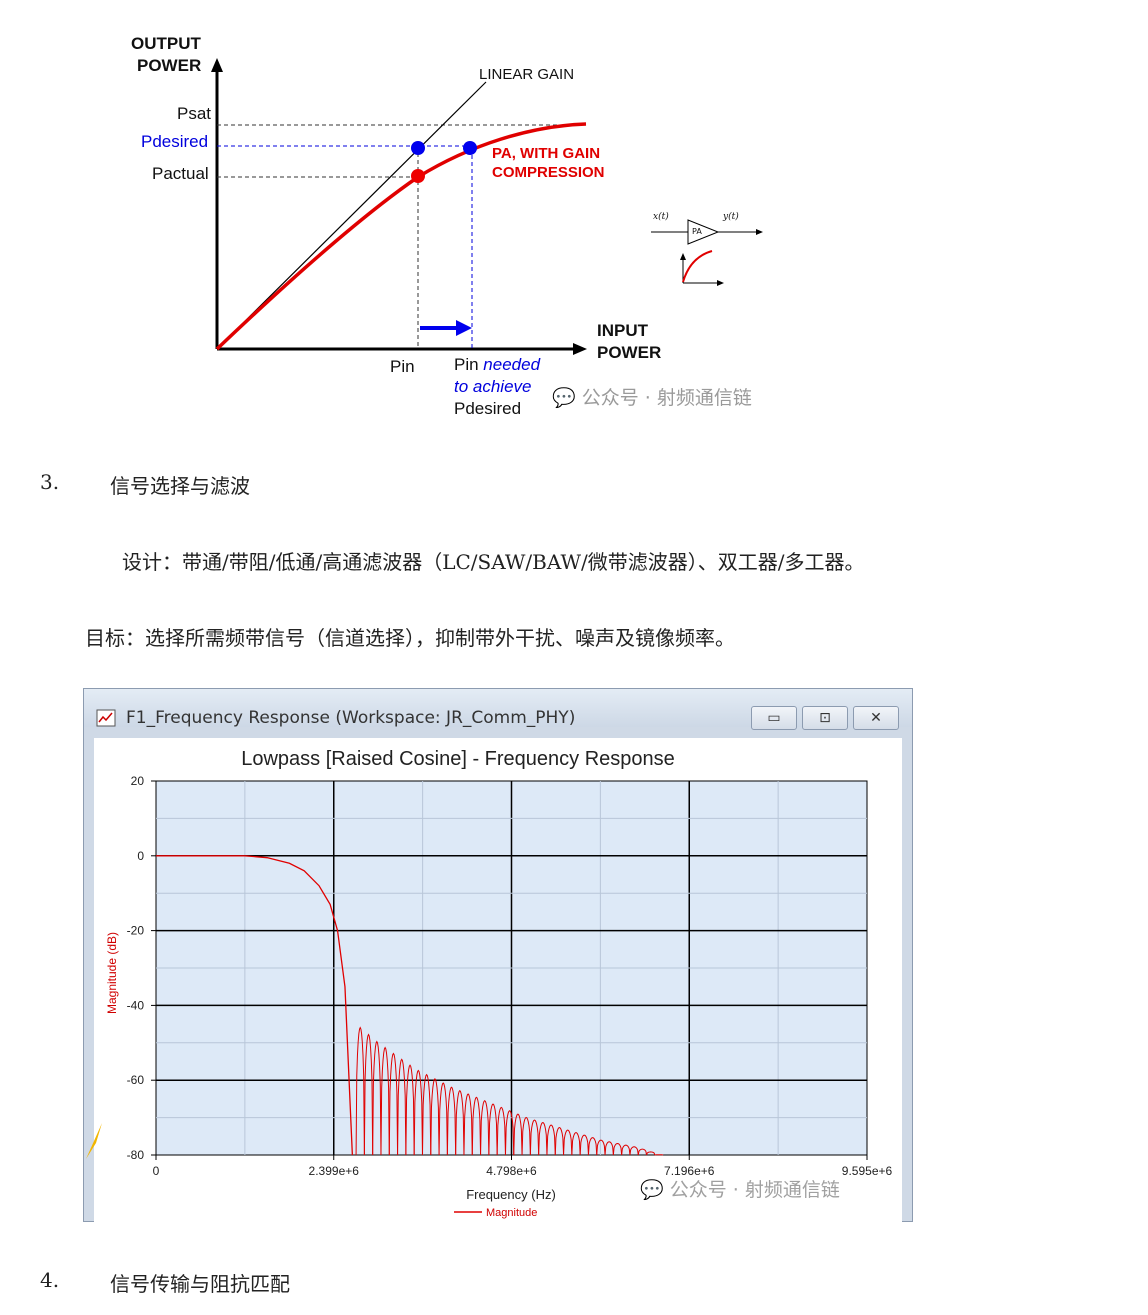  What do you see at coordinates (497, 364) in the screenshot?
I see `pin-needed-label: Pin needed` at bounding box center [497, 364].